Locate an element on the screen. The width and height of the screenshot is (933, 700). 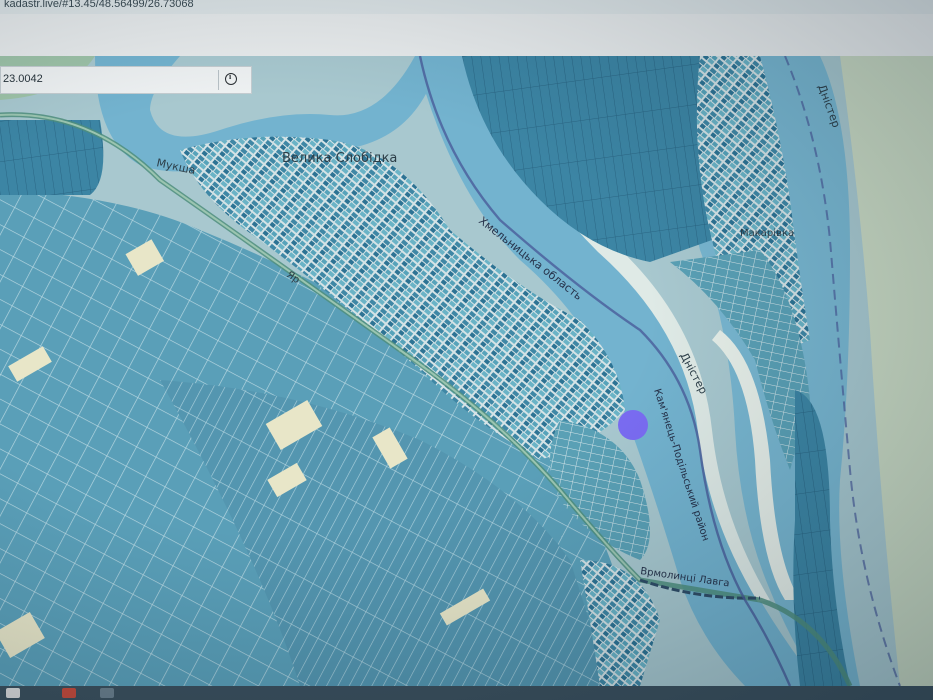
browser-toolbar is located at coordinates (466, 35).